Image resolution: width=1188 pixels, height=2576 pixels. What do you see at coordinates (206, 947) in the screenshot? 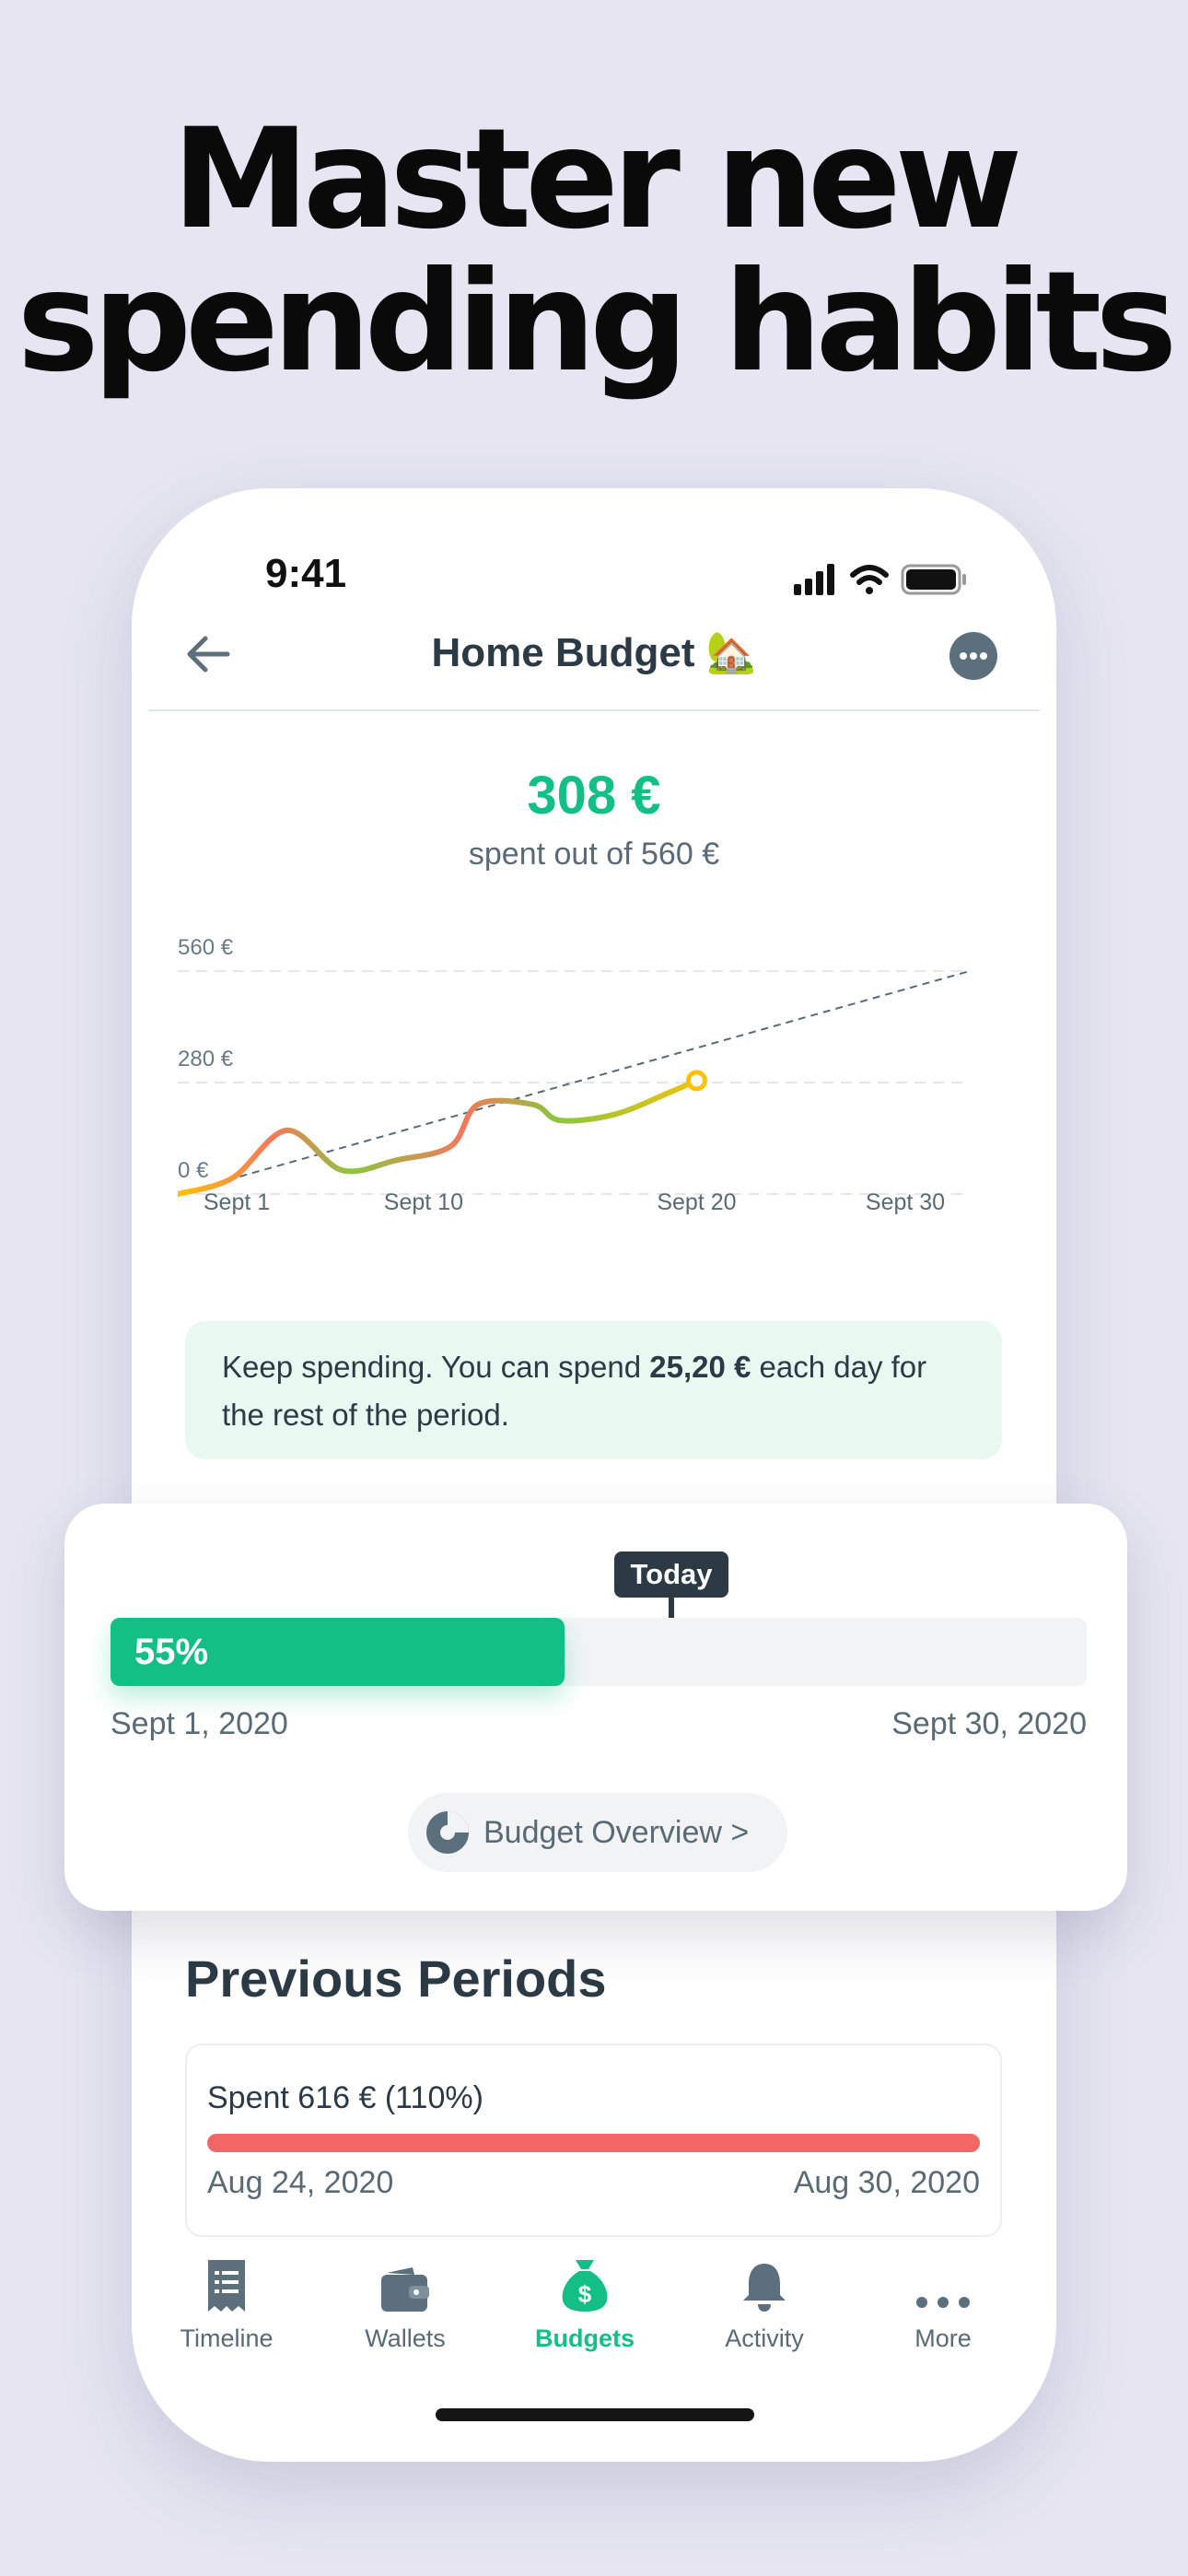
I see `y-tick-label: 560 €` at bounding box center [206, 947].